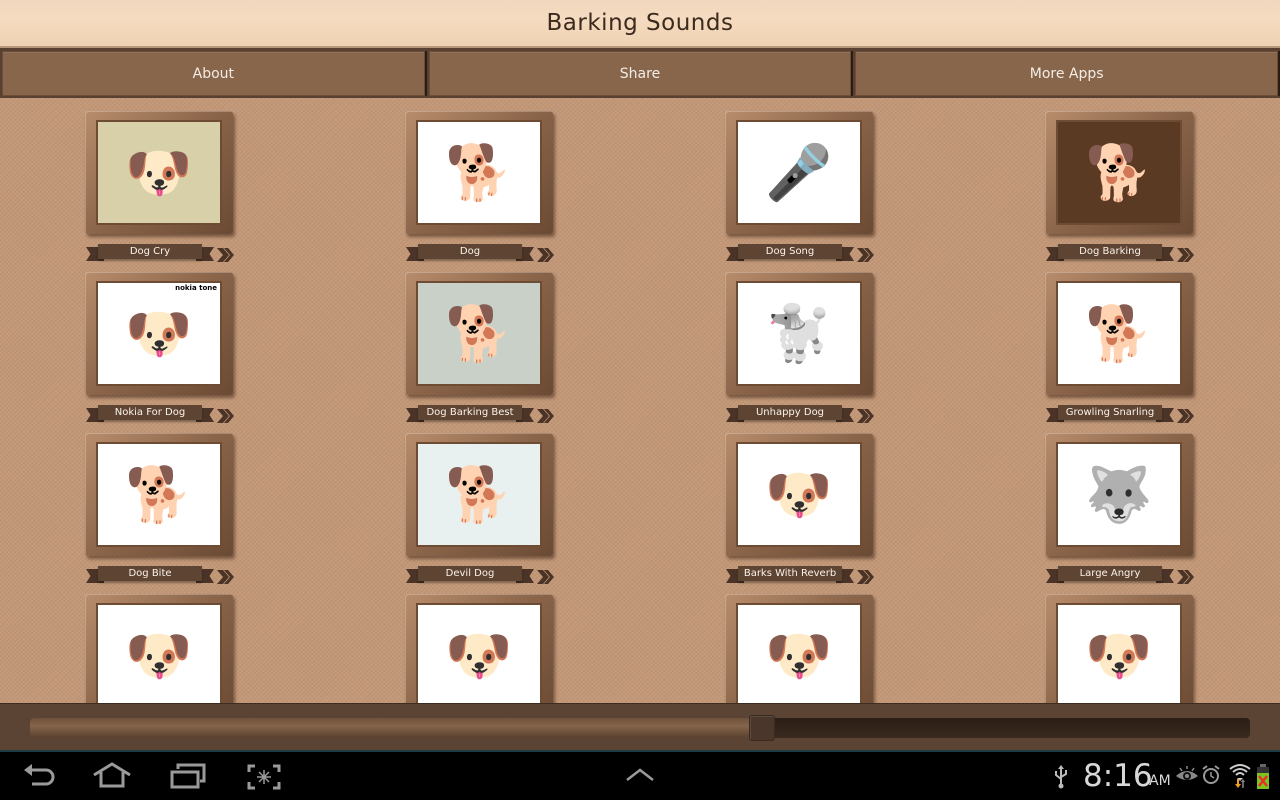 Image resolution: width=1280 pixels, height=800 pixels. I want to click on back-icon, so click(39, 776).